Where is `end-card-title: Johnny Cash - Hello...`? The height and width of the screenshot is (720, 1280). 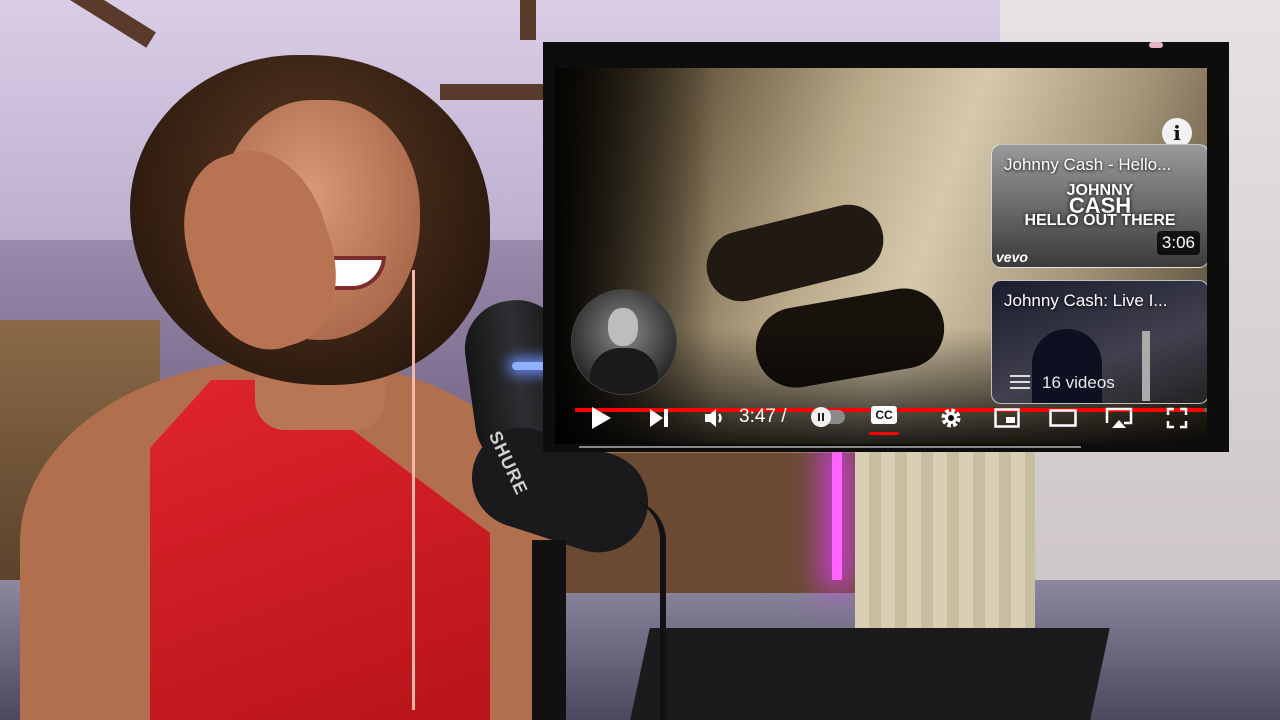 end-card-title: Johnny Cash - Hello... is located at coordinates (1088, 164).